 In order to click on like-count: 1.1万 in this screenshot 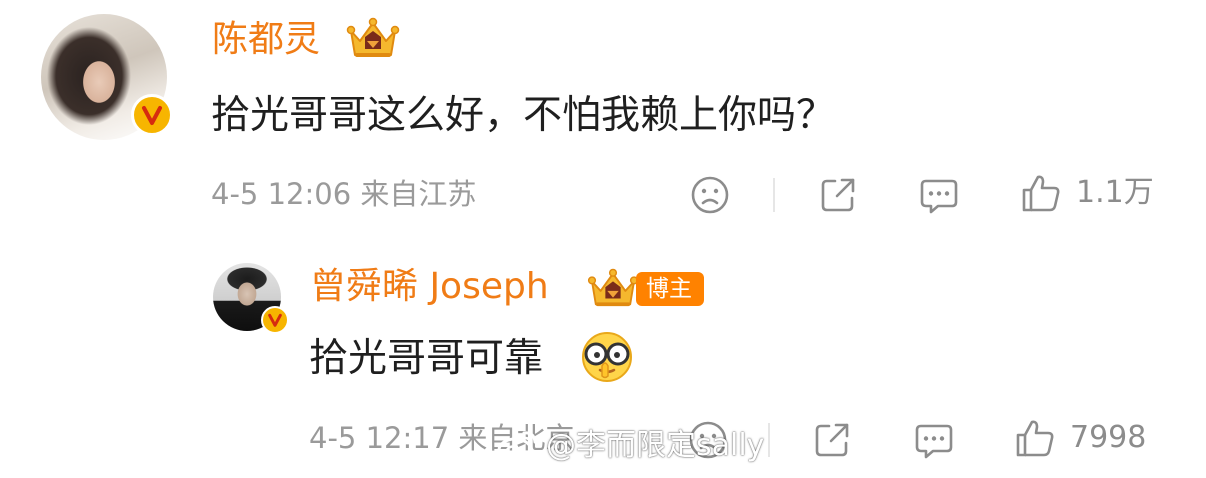, I will do `click(1115, 192)`.